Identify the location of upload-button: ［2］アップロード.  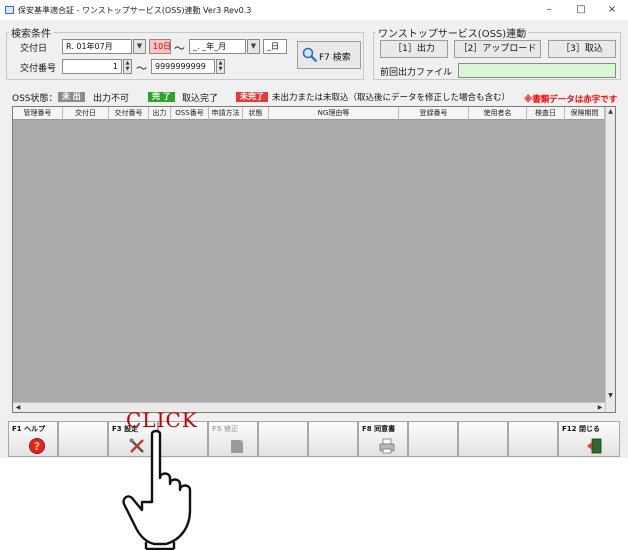
(497, 49).